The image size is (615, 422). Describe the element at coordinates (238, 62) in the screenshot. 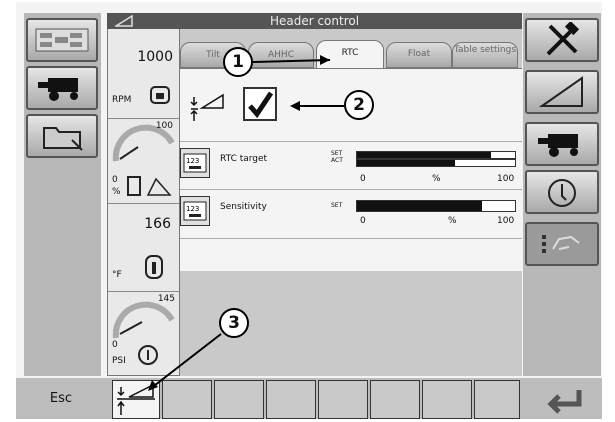

I see `callout-1: 1` at that location.